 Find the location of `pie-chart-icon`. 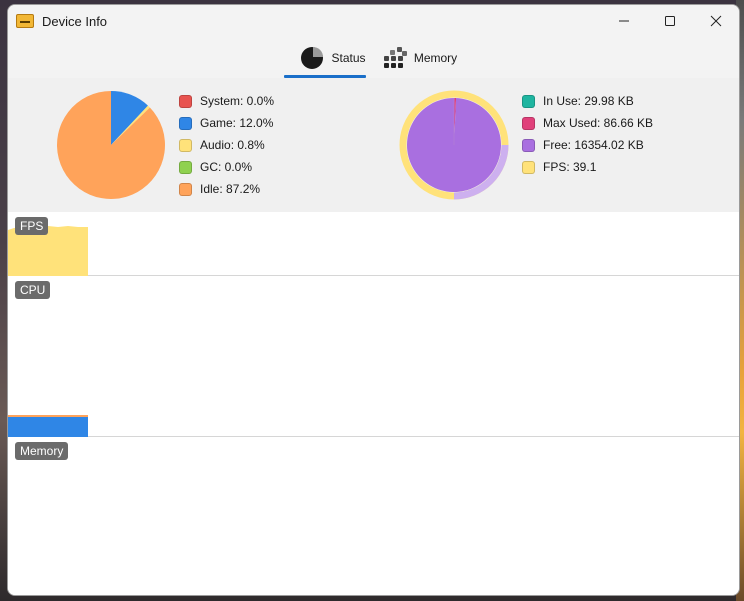

pie-chart-icon is located at coordinates (312, 58).